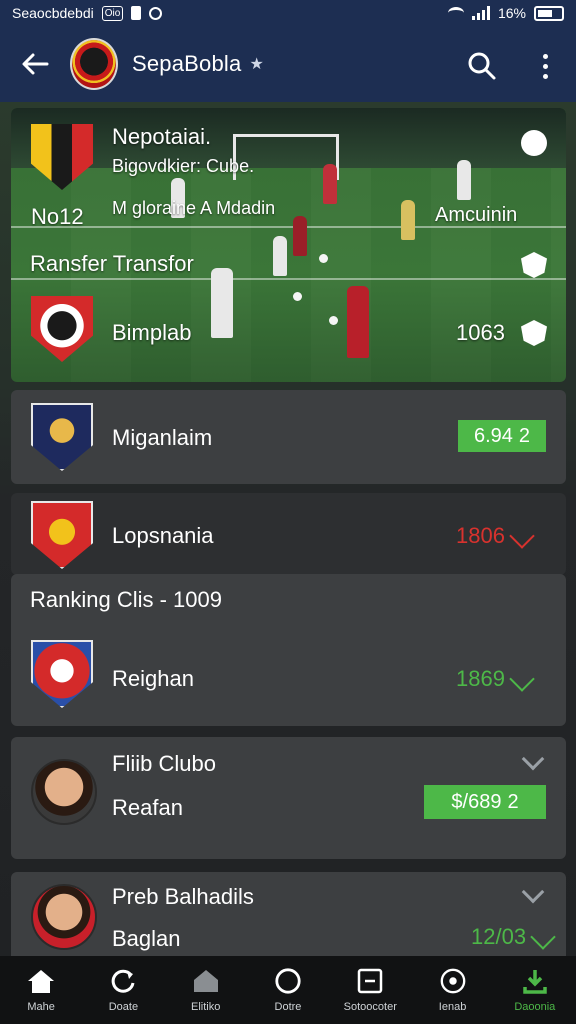  I want to click on hero-club-value: 1063, so click(480, 332).